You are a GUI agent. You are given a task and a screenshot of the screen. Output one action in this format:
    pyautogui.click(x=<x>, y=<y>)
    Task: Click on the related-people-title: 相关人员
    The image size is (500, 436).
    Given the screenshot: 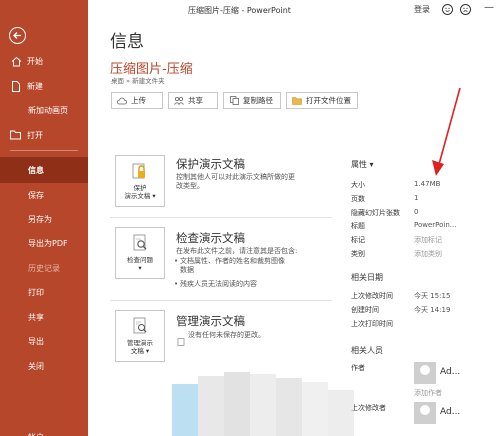 What is the action you would take?
    pyautogui.click(x=367, y=350)
    